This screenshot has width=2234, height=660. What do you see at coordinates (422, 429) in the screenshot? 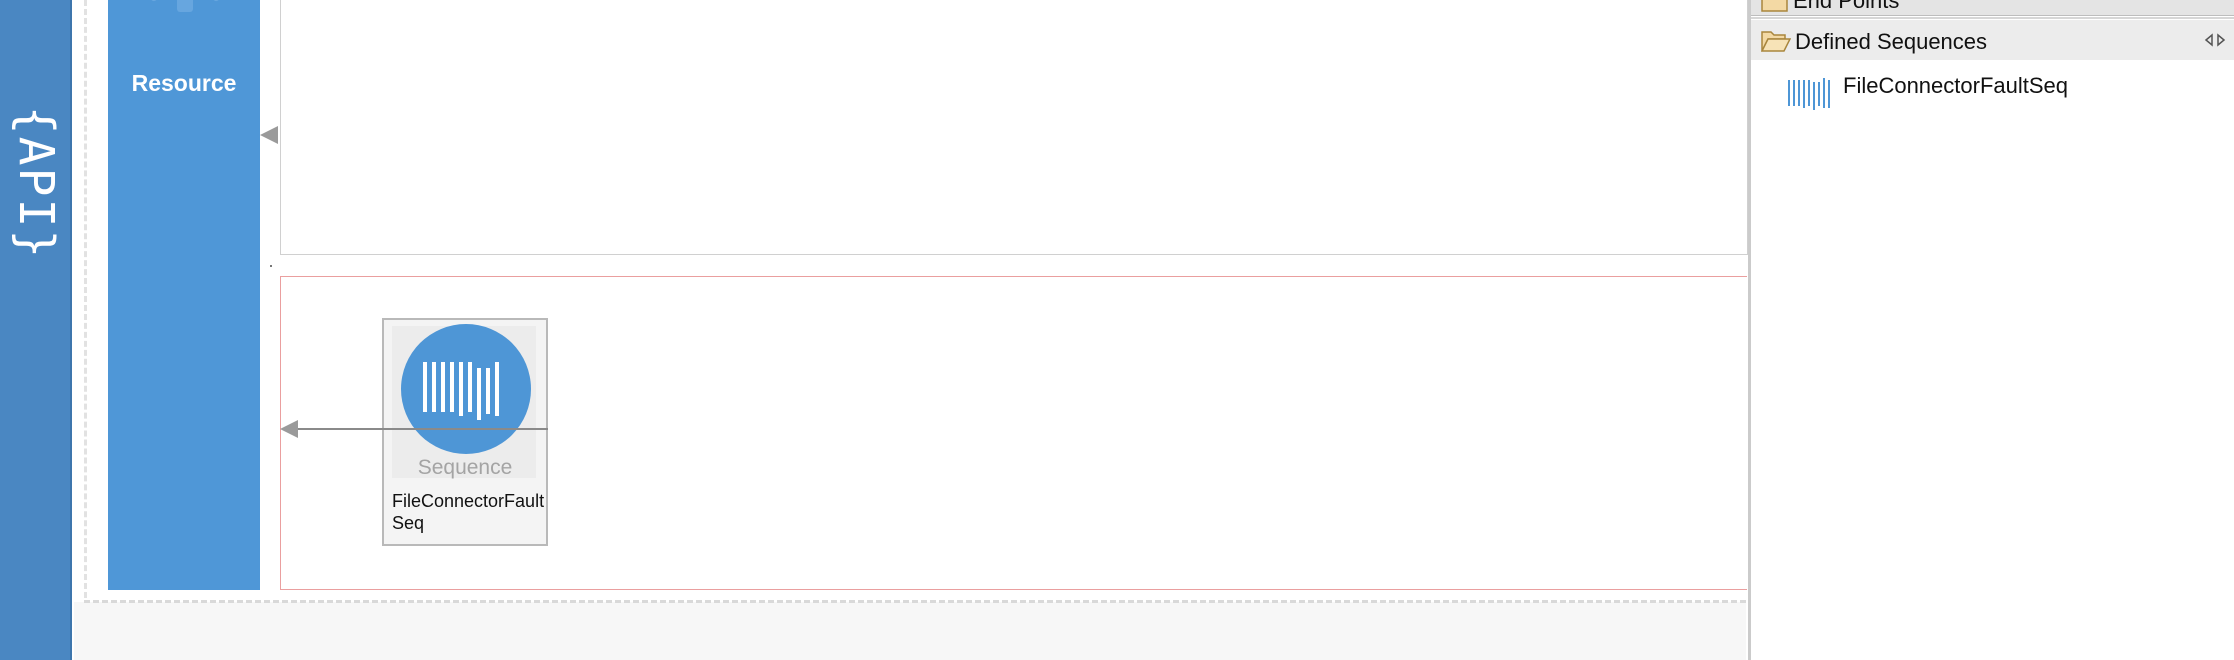
I see `fault-flow-line` at bounding box center [422, 429].